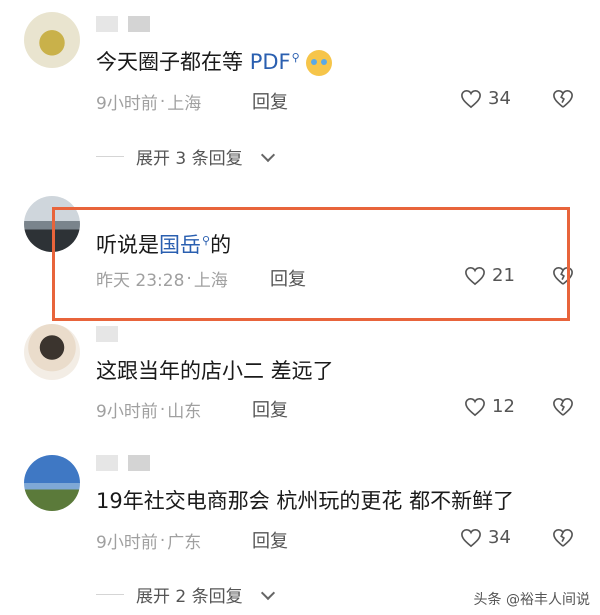 The image size is (600, 615). I want to click on search-icon: ⚲, so click(295, 57).